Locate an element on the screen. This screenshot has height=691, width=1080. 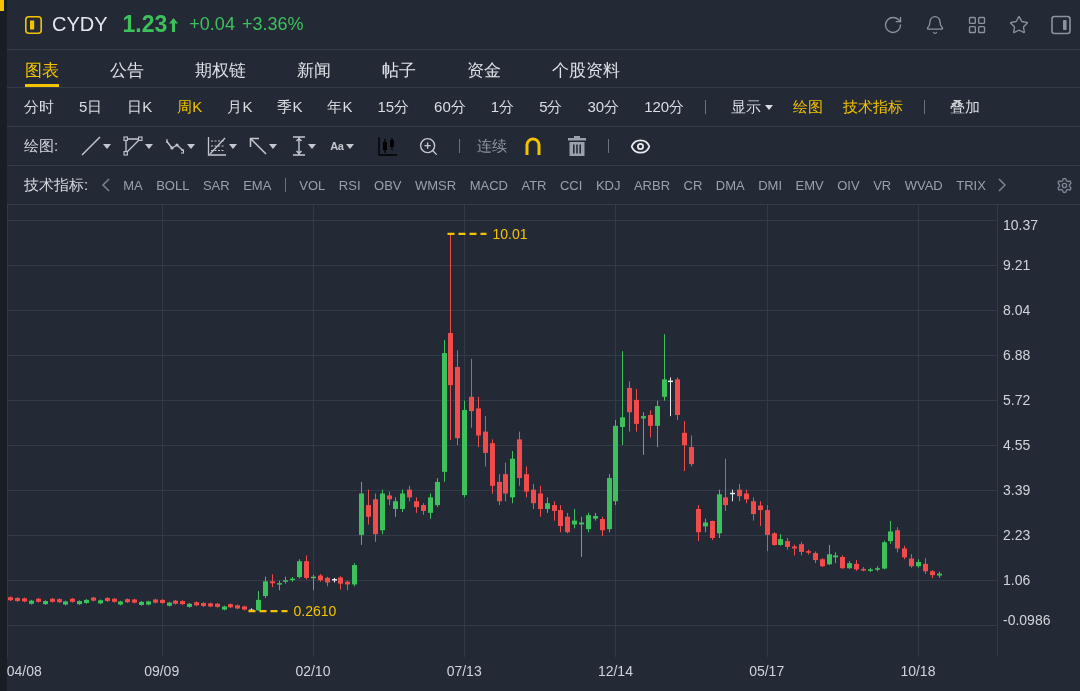
toggle-button: 绘图 is located at coordinates (808, 107).